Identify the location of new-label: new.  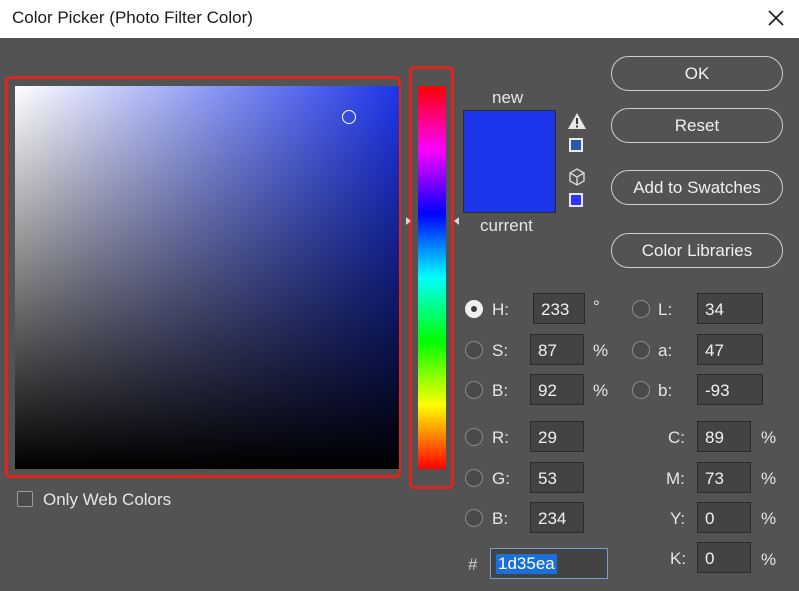
(508, 97).